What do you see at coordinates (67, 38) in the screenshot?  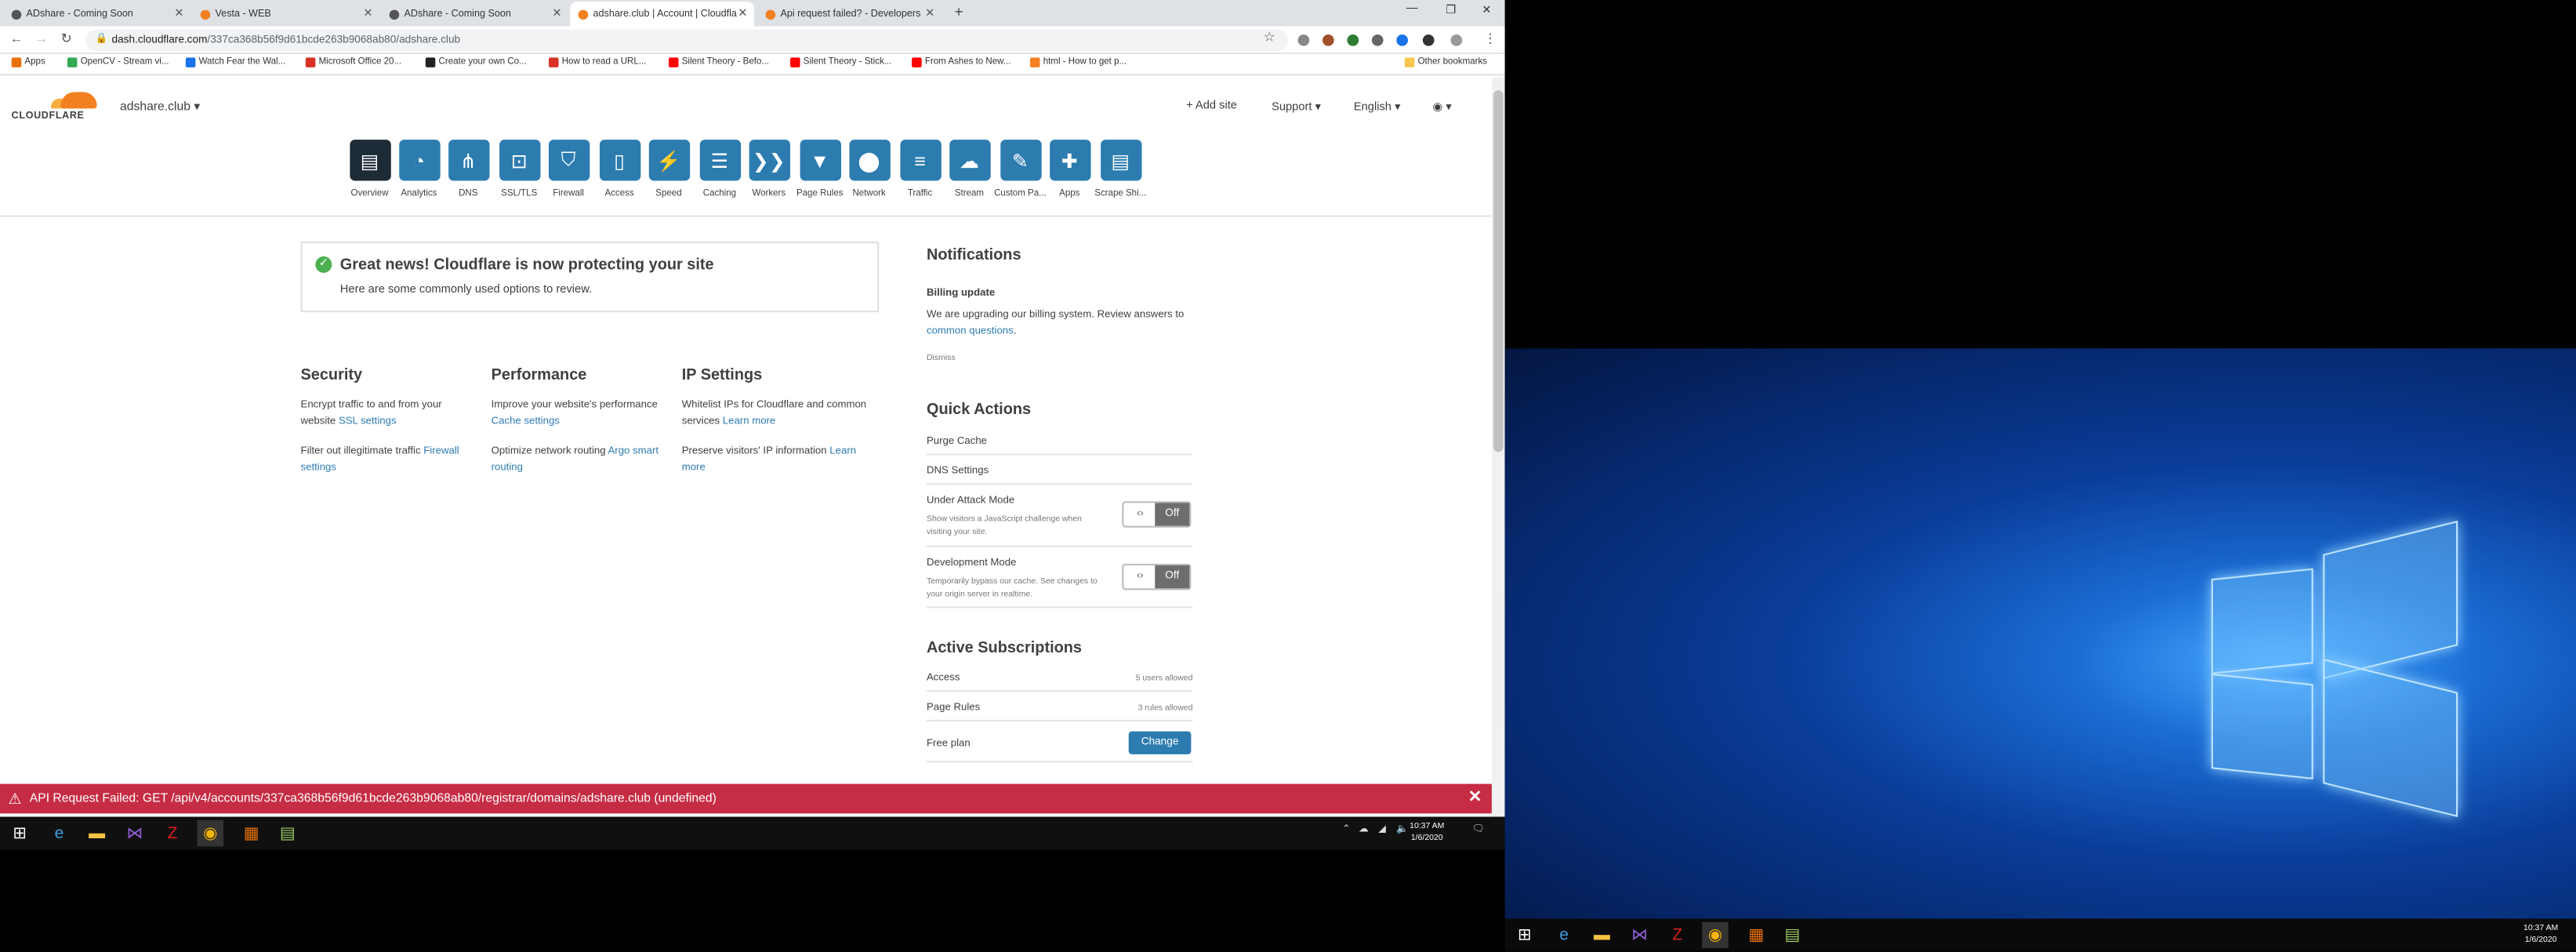 I see `reload-icon: ↻` at bounding box center [67, 38].